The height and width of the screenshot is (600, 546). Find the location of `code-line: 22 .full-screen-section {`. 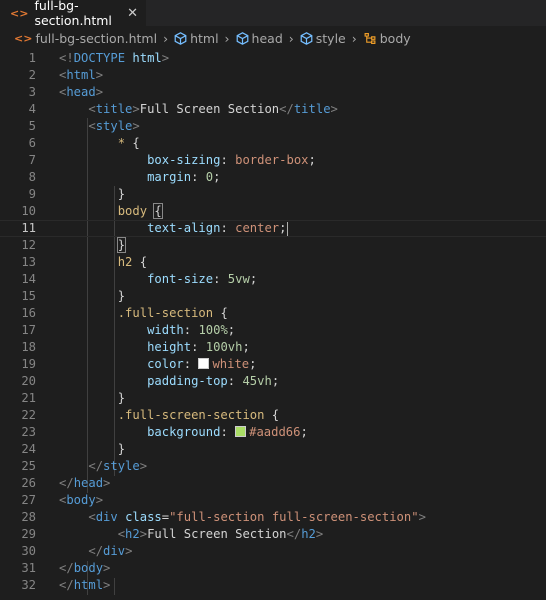

code-line: 22 .full-screen-section { is located at coordinates (273, 415).